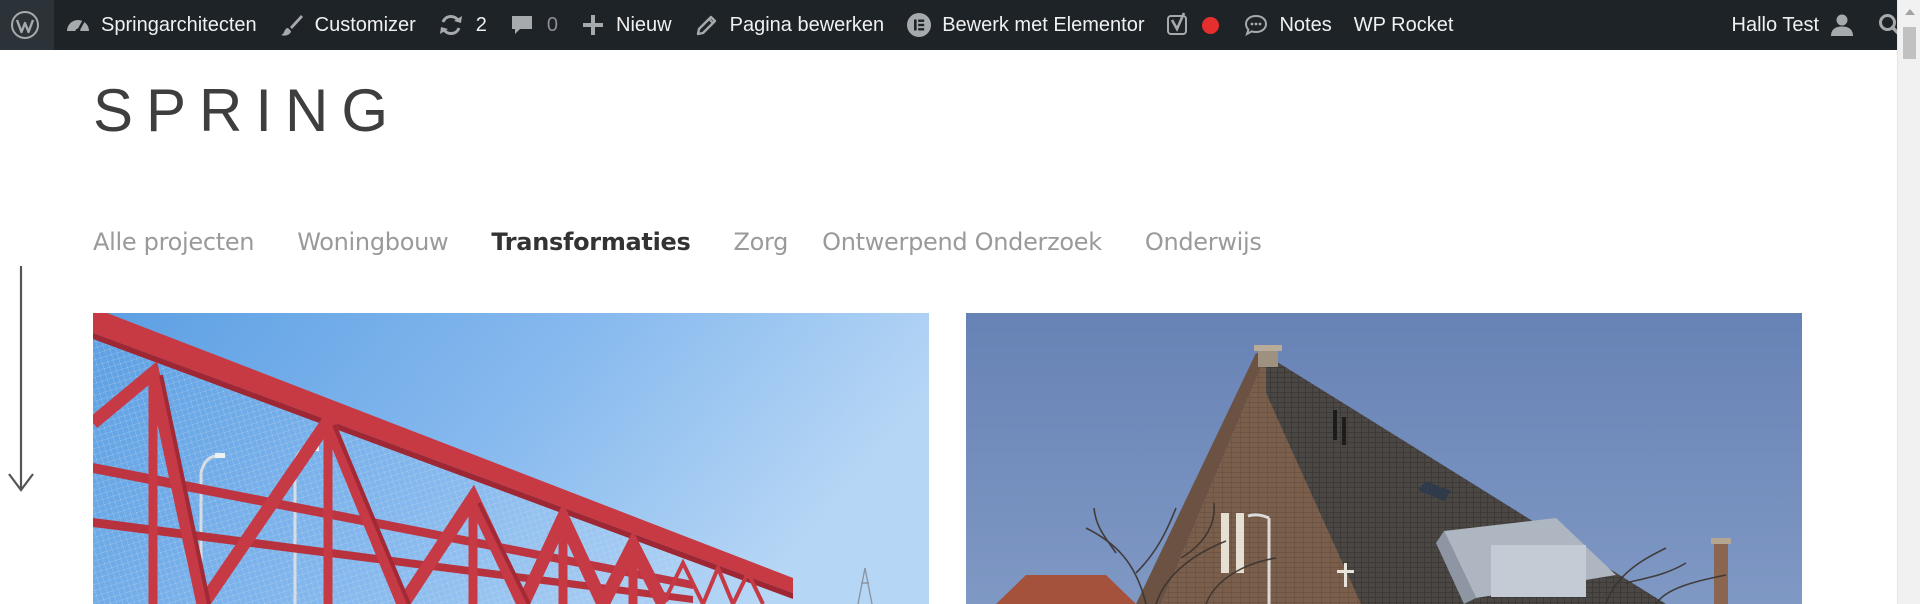  I want to click on site-name-label: Springarchitecten, so click(179, 24).